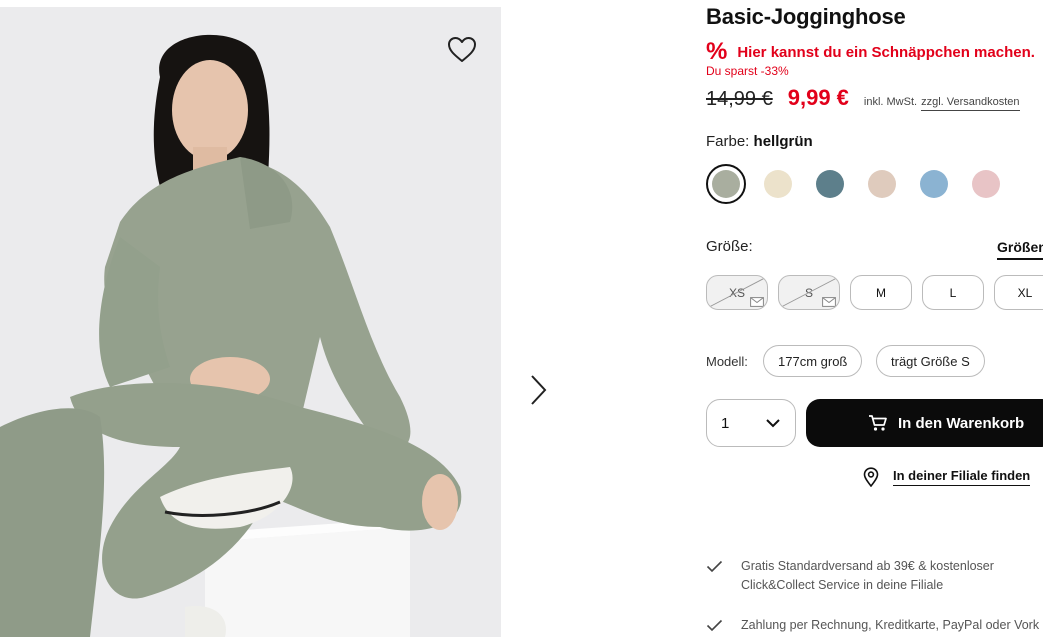 Image resolution: width=1043 pixels, height=637 pixels. What do you see at coordinates (930, 361) in the screenshot?
I see `model-size-chip: trägt Größe S` at bounding box center [930, 361].